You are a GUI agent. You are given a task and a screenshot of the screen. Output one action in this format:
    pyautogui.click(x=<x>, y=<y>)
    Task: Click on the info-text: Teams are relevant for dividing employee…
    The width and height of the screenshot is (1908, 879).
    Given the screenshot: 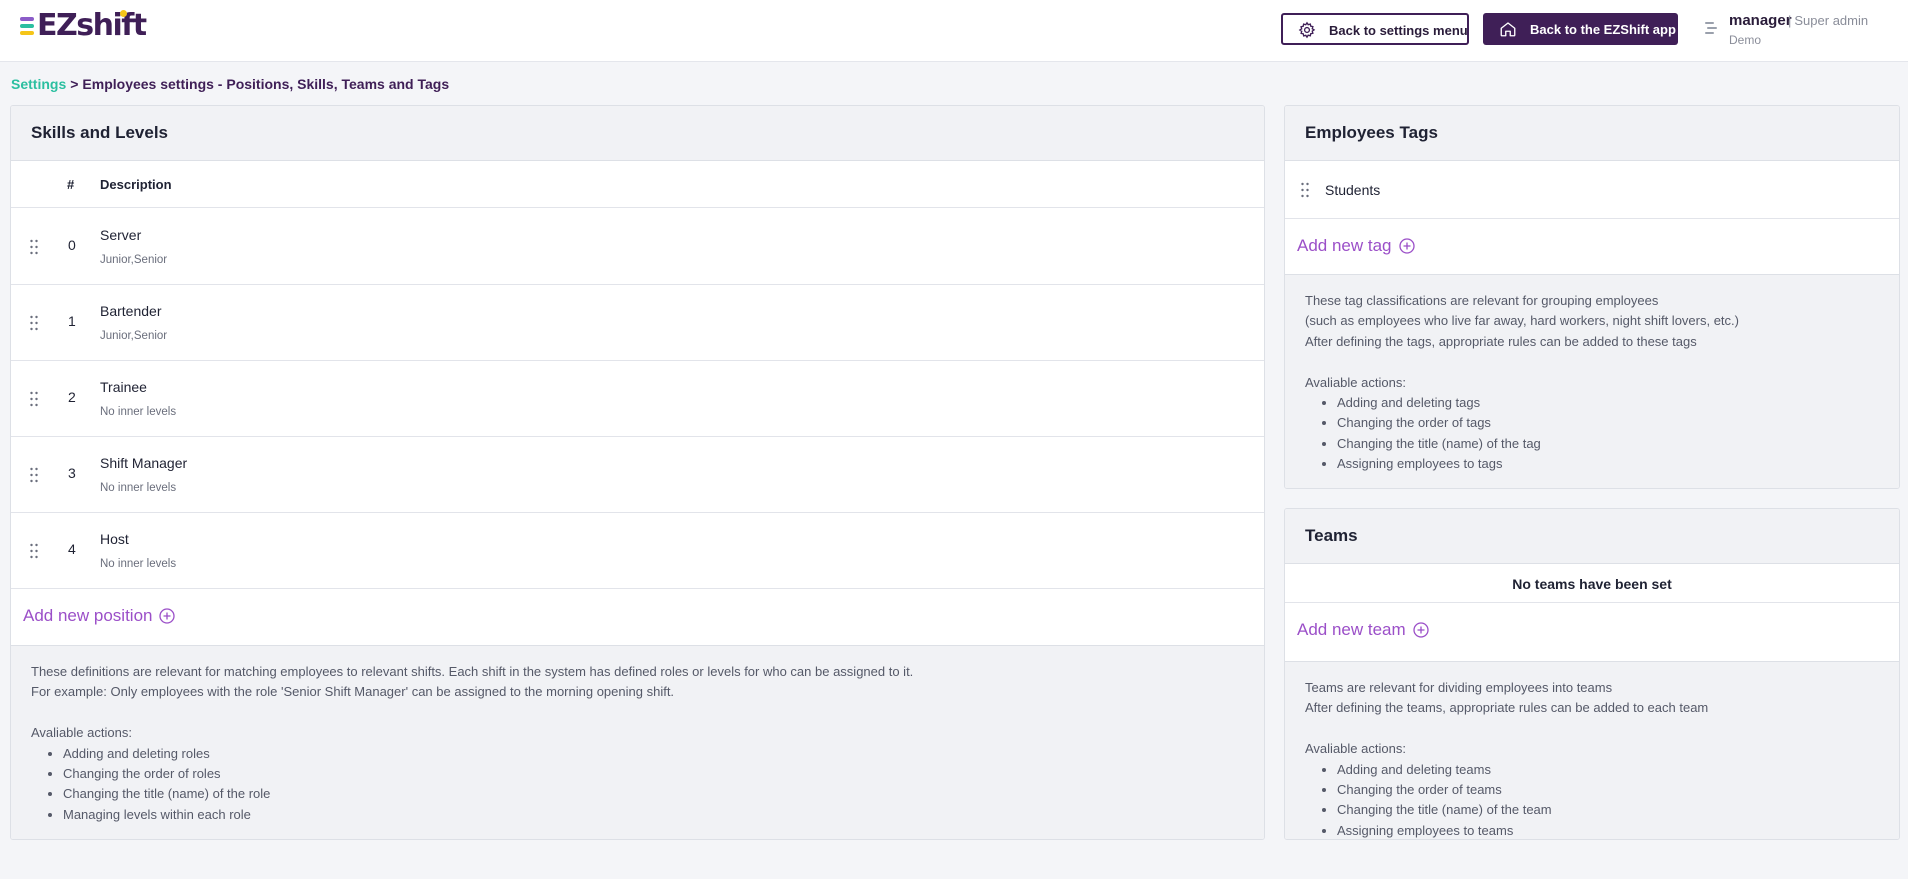 What is the action you would take?
    pyautogui.click(x=1459, y=687)
    